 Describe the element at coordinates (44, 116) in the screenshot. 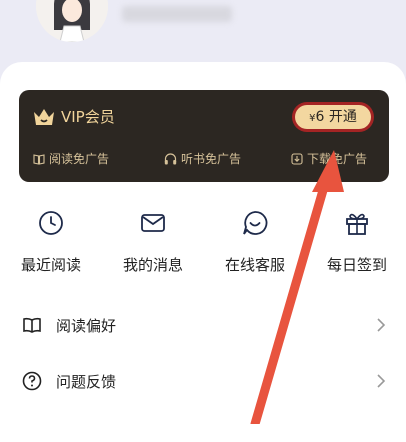

I see `crown-icon` at that location.